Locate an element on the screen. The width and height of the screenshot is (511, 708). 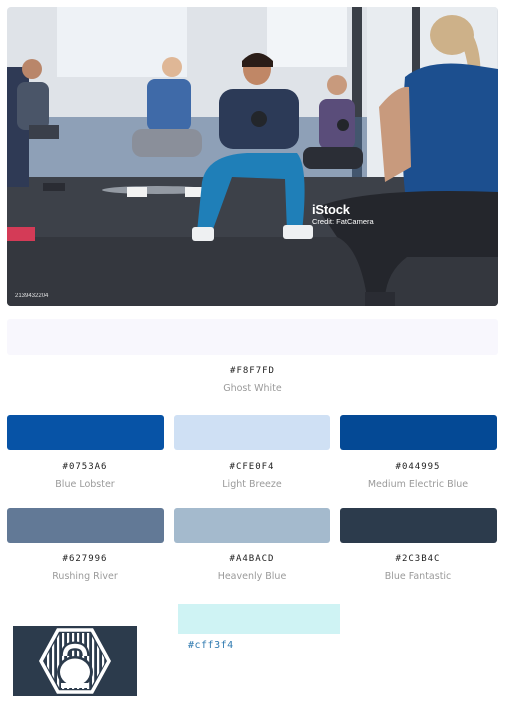
swatch-blue-fantastic is located at coordinates (418, 525).